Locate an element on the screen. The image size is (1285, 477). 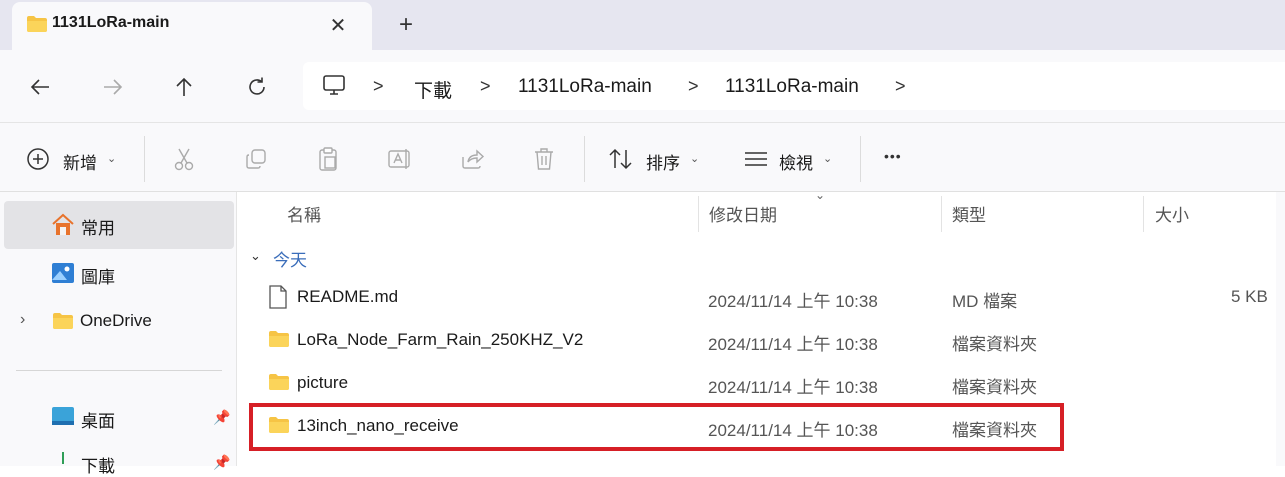
plus-circle-icon is located at coordinates (38, 159).